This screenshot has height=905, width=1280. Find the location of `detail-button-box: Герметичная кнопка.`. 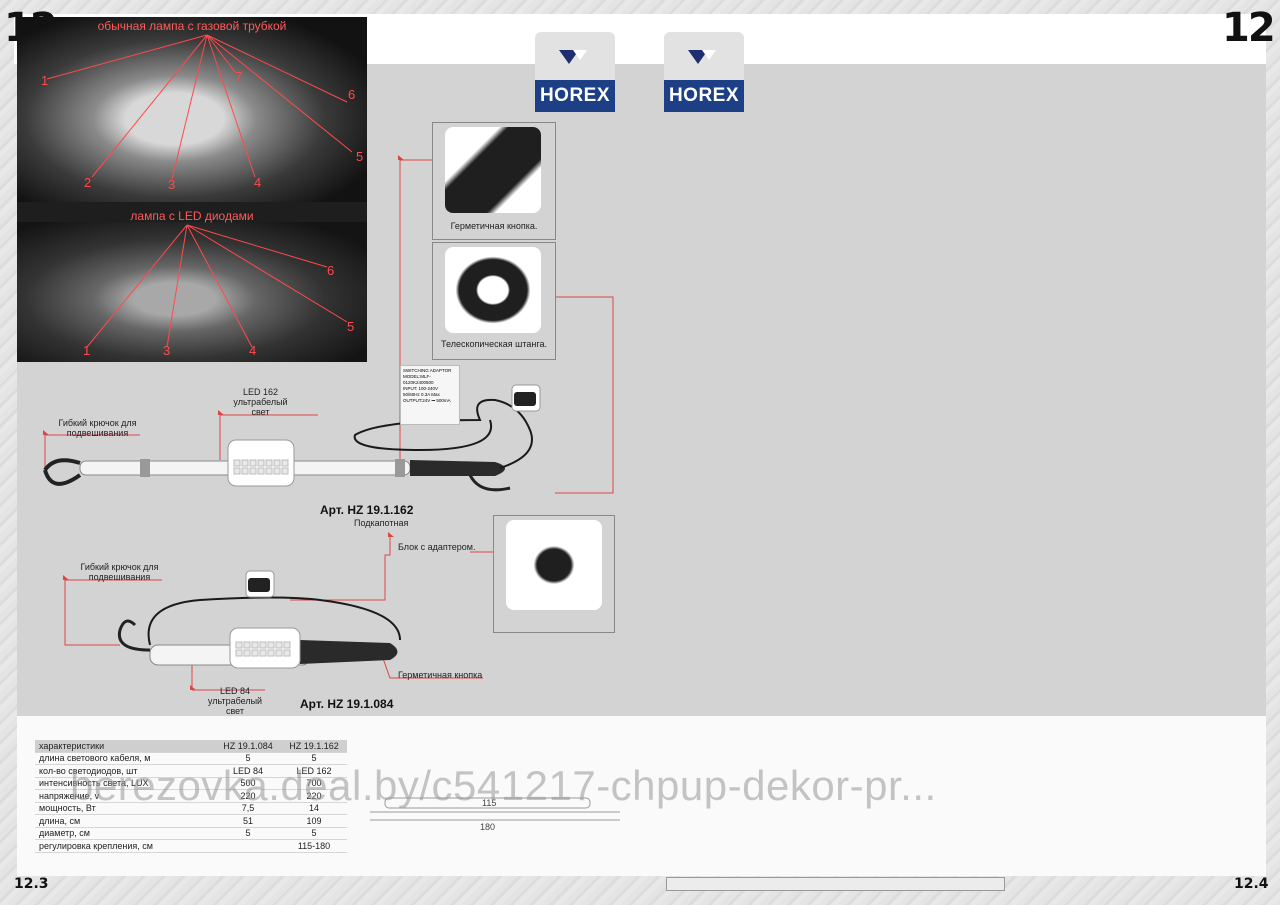

detail-button-box: Герметичная кнопка. is located at coordinates (494, 181).